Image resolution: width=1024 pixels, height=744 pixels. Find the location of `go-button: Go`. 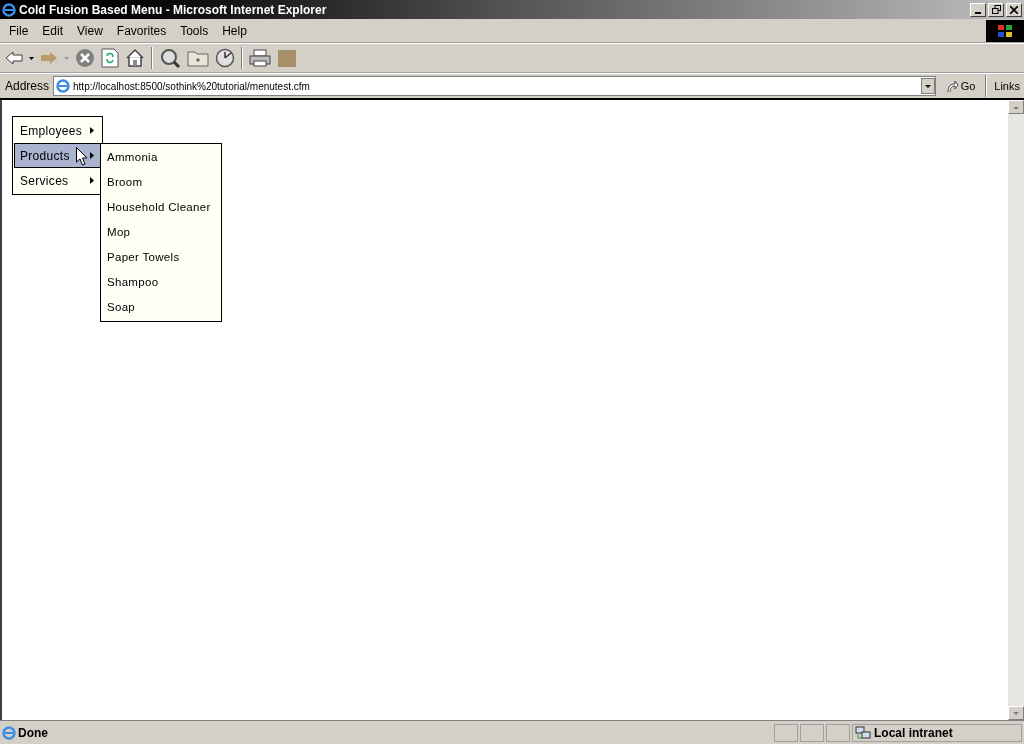

go-button: Go is located at coordinates (960, 86).